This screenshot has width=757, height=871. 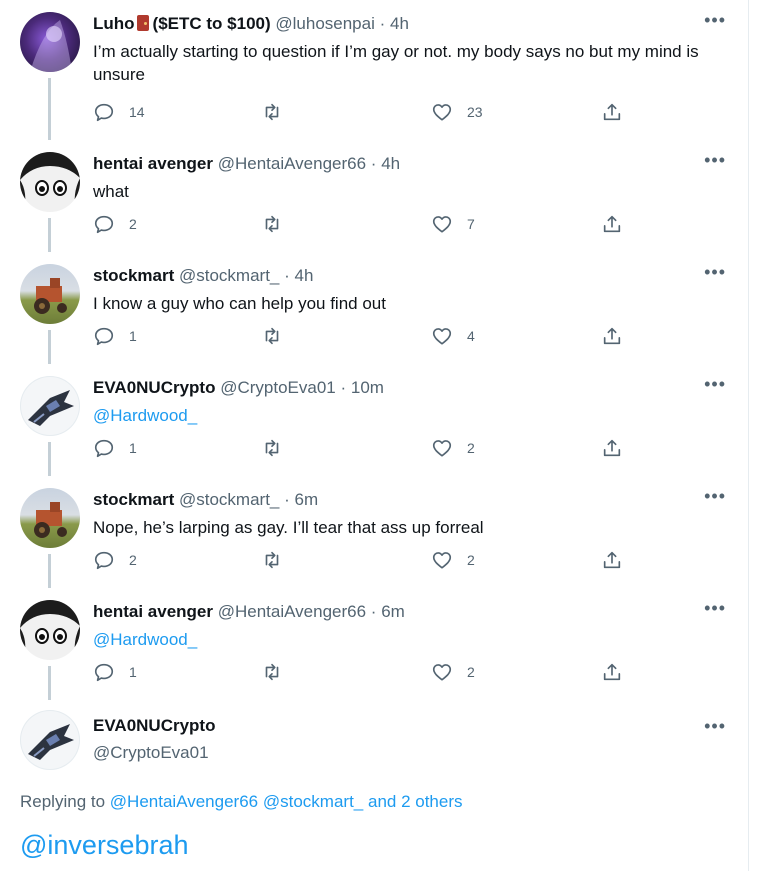 What do you see at coordinates (184, 801) in the screenshot?
I see `replying-user-link: @HentaiAvenger66` at bounding box center [184, 801].